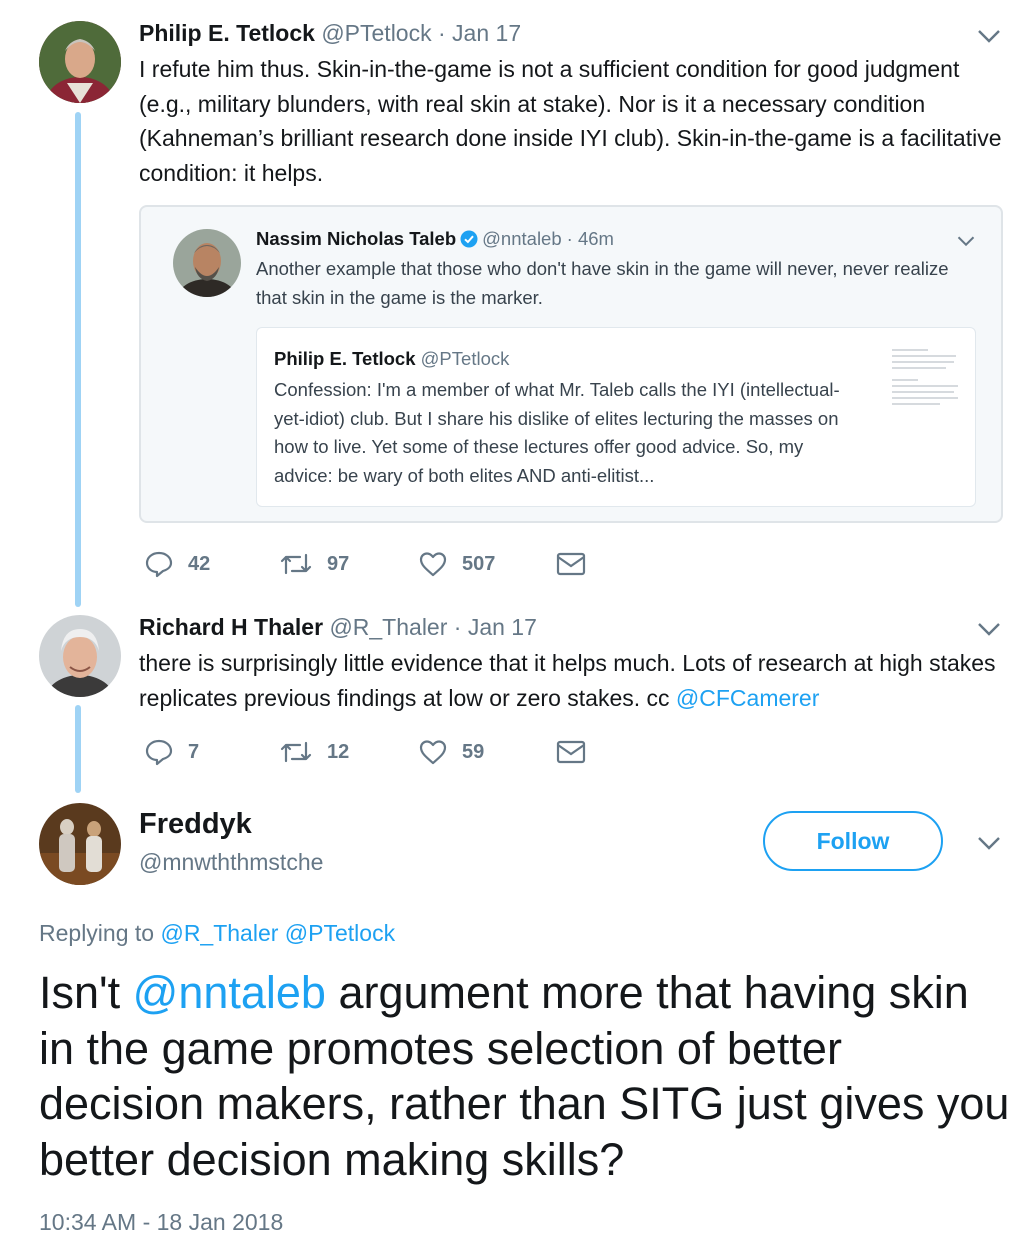 The image size is (1024, 1252). I want to click on tweet-header: Richard H Thaler @R_Thaler · Jan 17, so click(338, 627).